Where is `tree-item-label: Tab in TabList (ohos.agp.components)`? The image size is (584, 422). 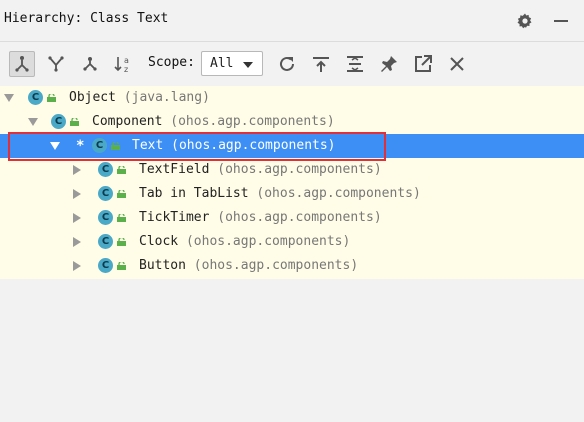 tree-item-label: Tab in TabList (ohos.agp.components) is located at coordinates (280, 193).